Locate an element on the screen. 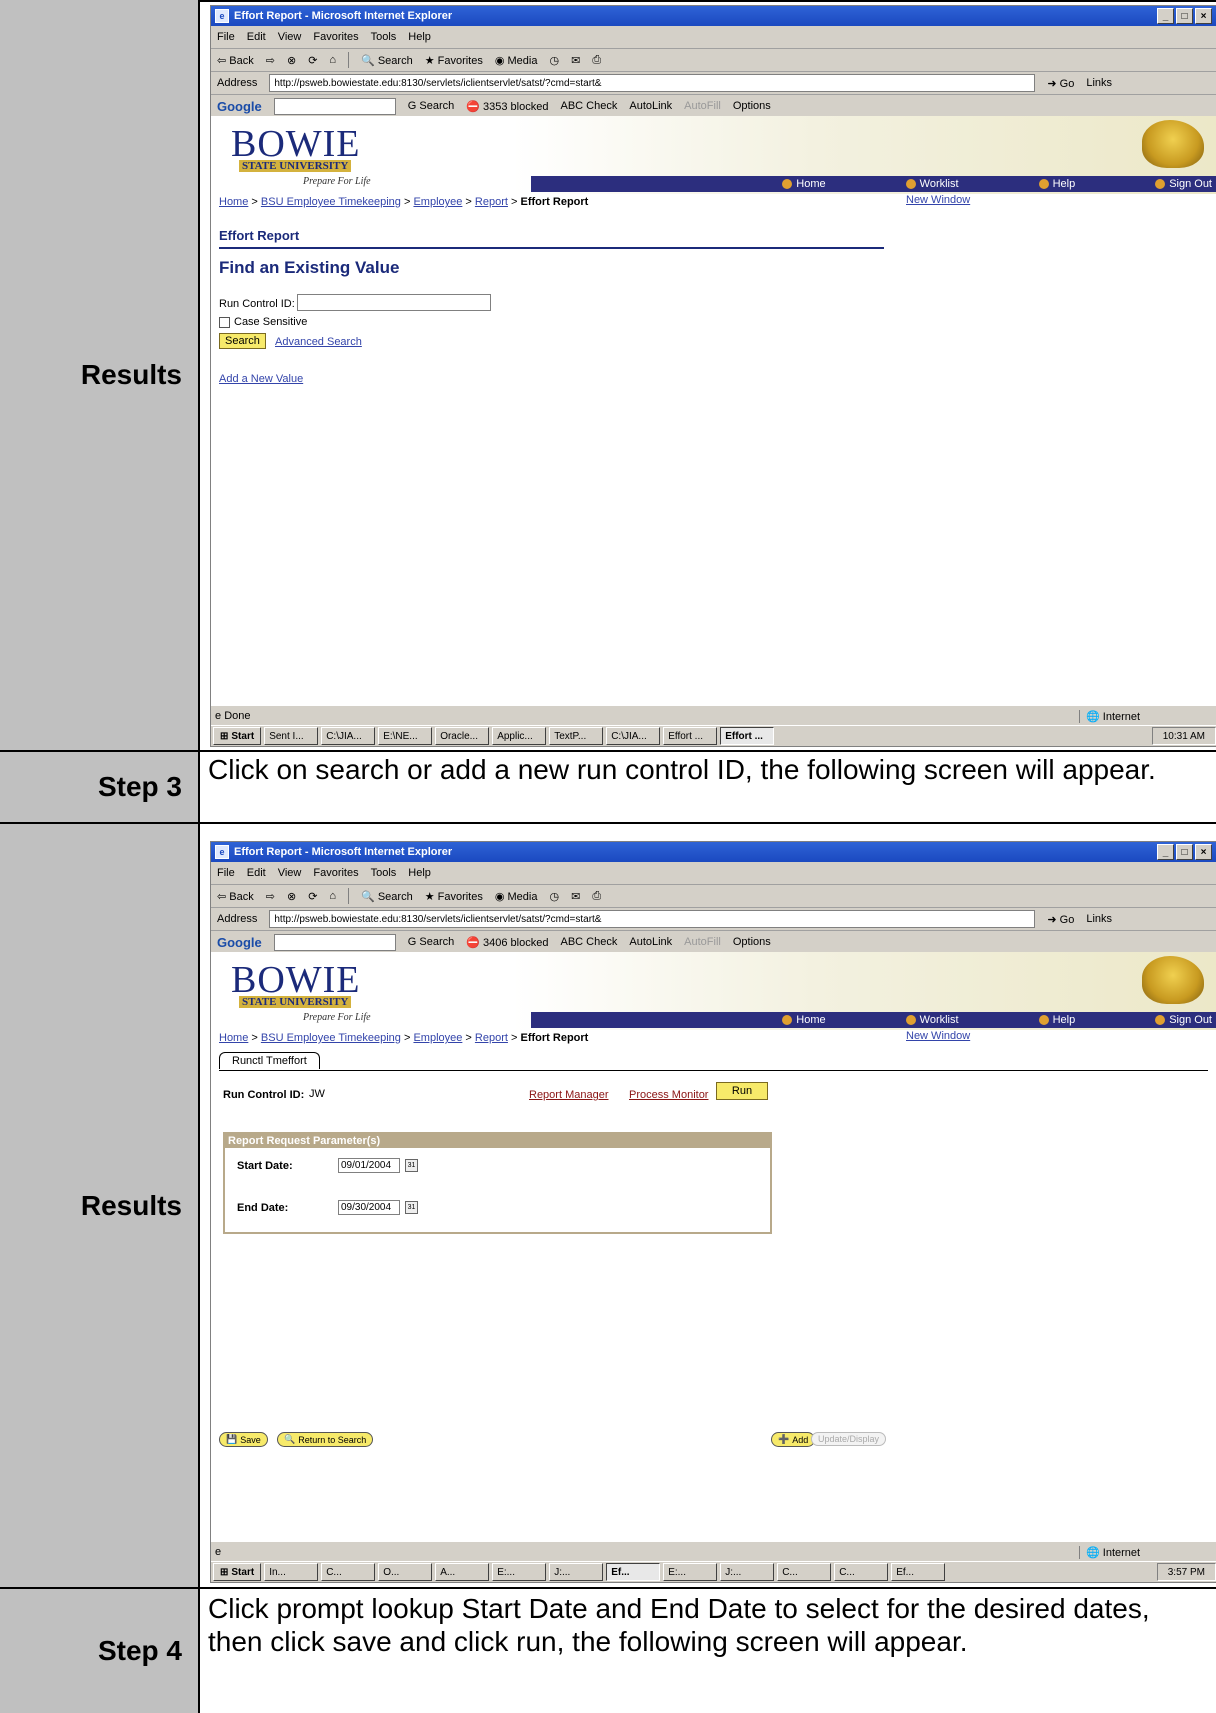  history-icon: ◷ is located at coordinates (554, 60).